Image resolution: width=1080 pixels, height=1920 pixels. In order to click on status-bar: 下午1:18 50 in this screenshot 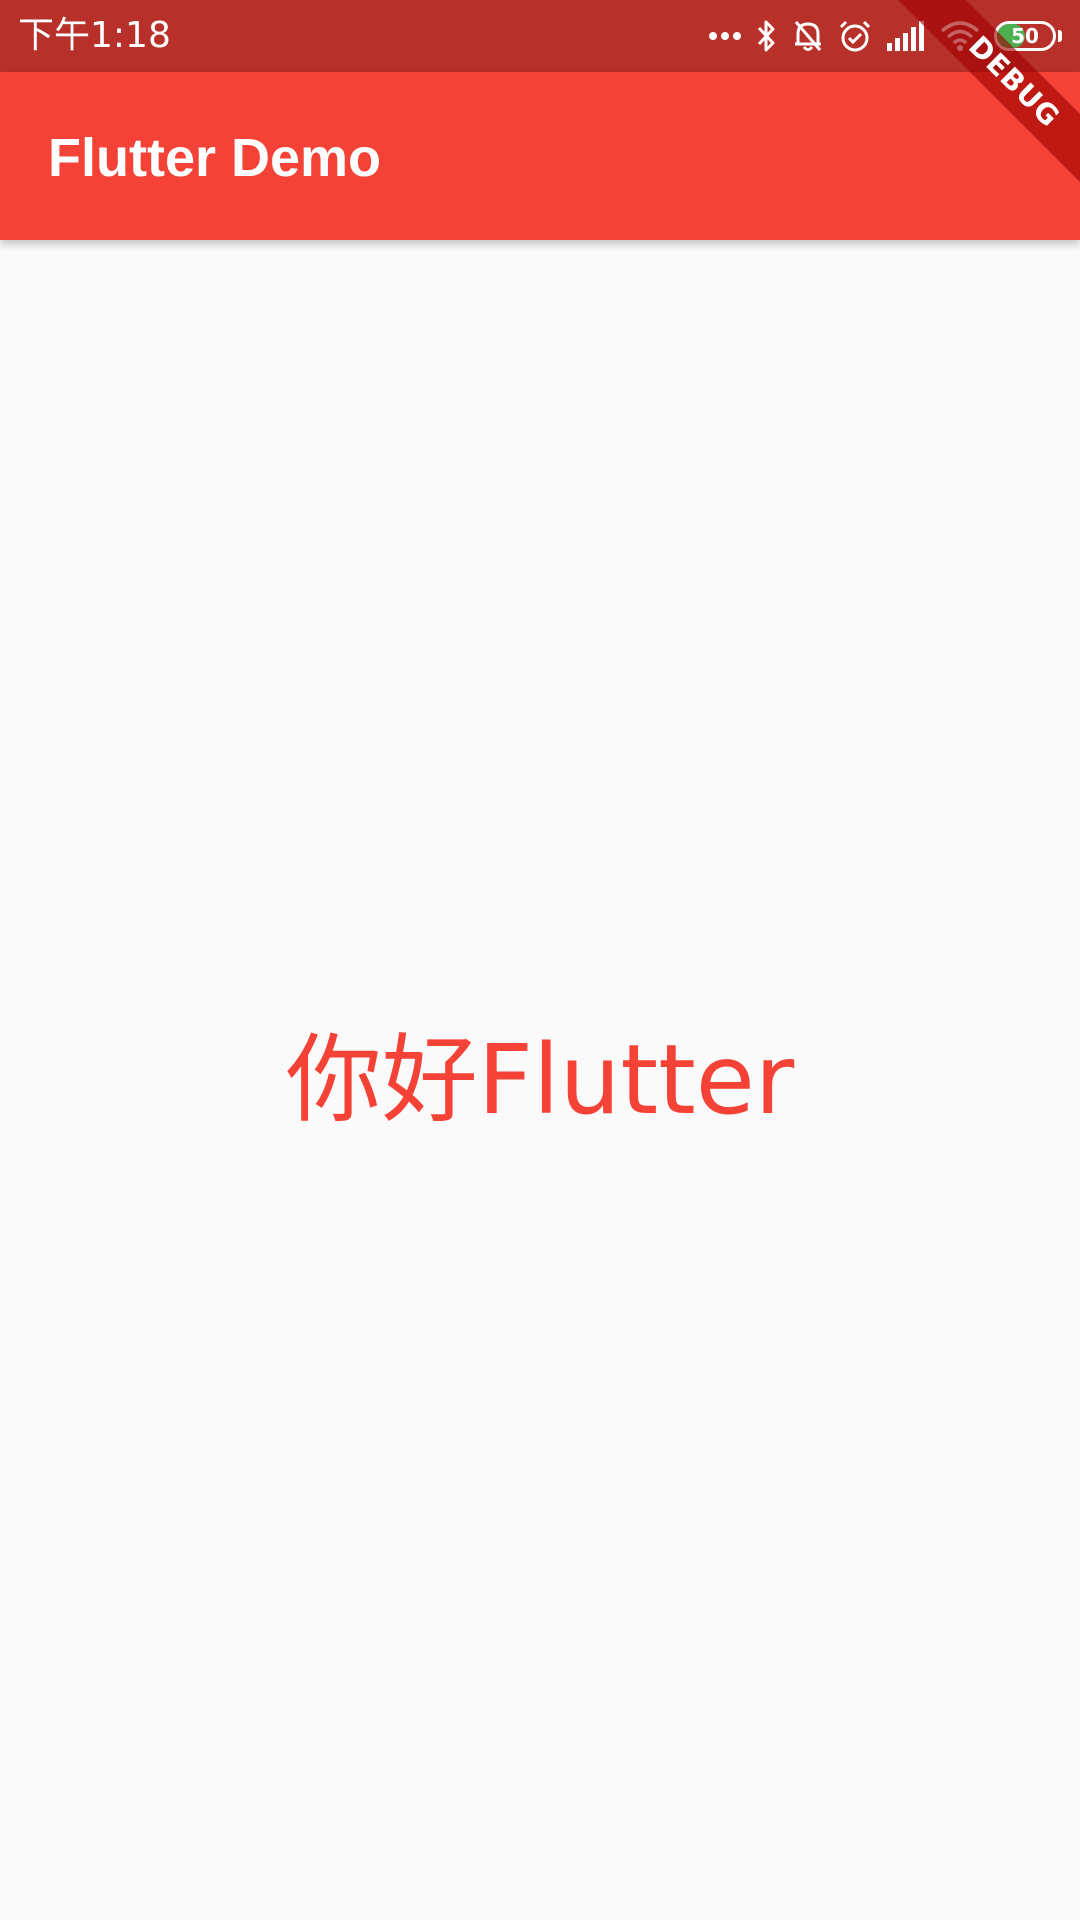, I will do `click(540, 36)`.